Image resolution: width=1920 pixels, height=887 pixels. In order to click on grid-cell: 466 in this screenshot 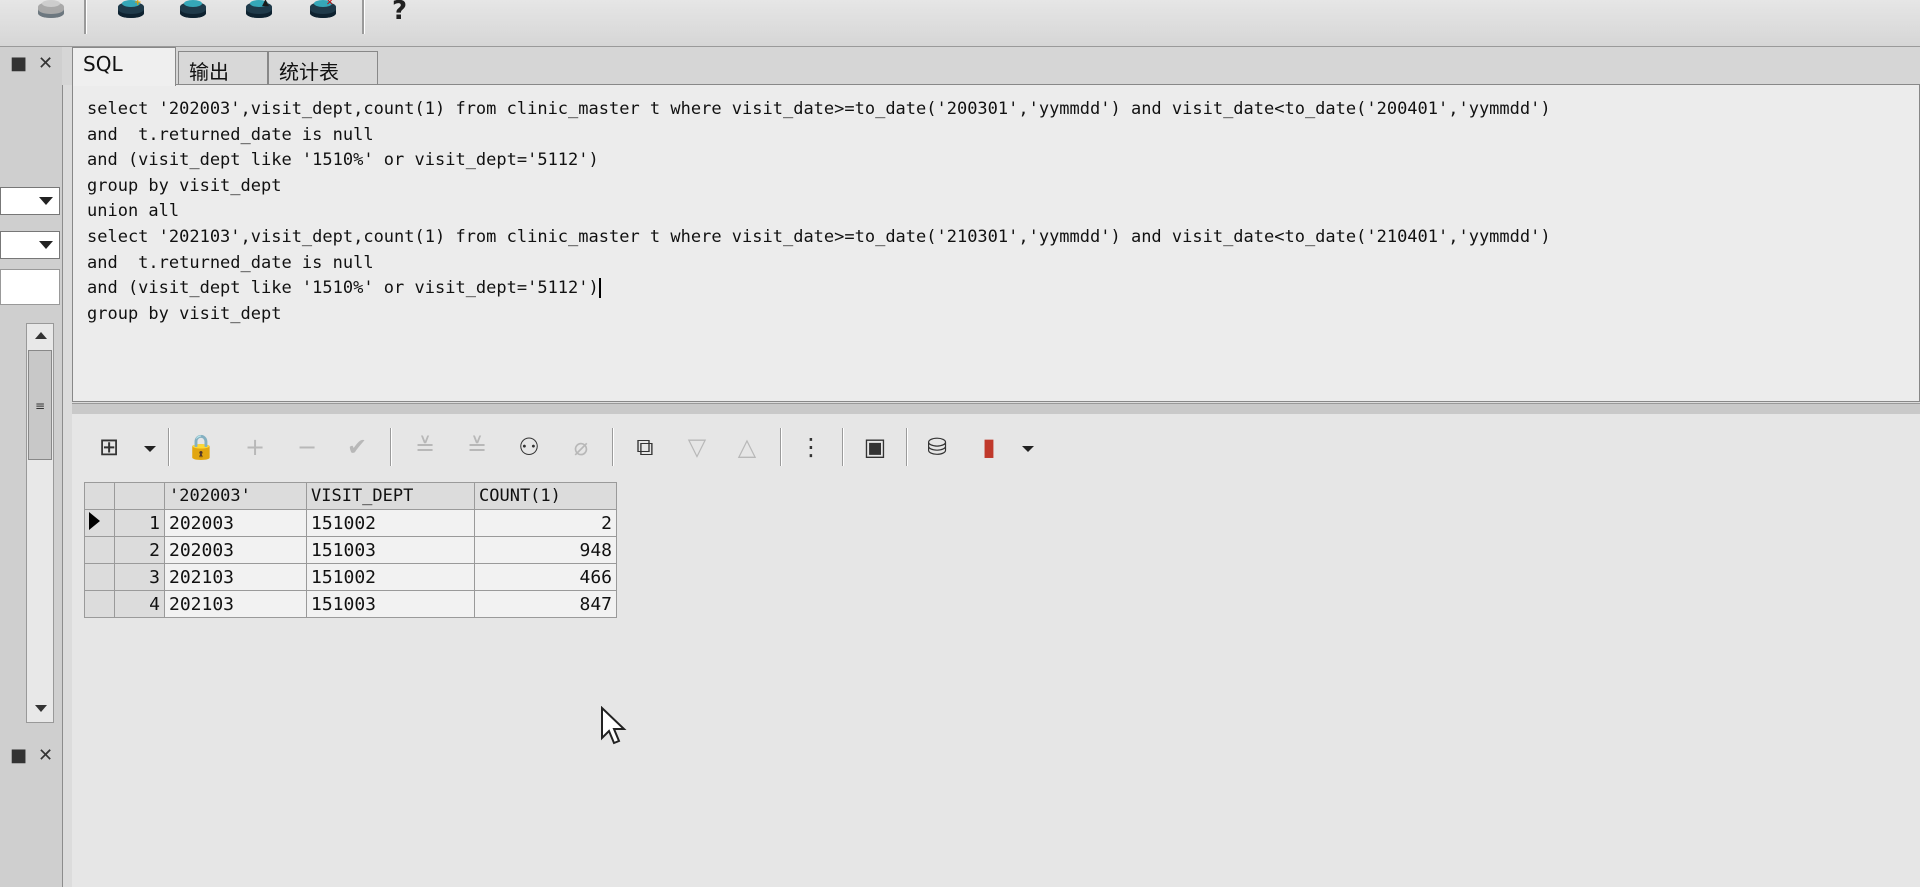, I will do `click(545, 577)`.